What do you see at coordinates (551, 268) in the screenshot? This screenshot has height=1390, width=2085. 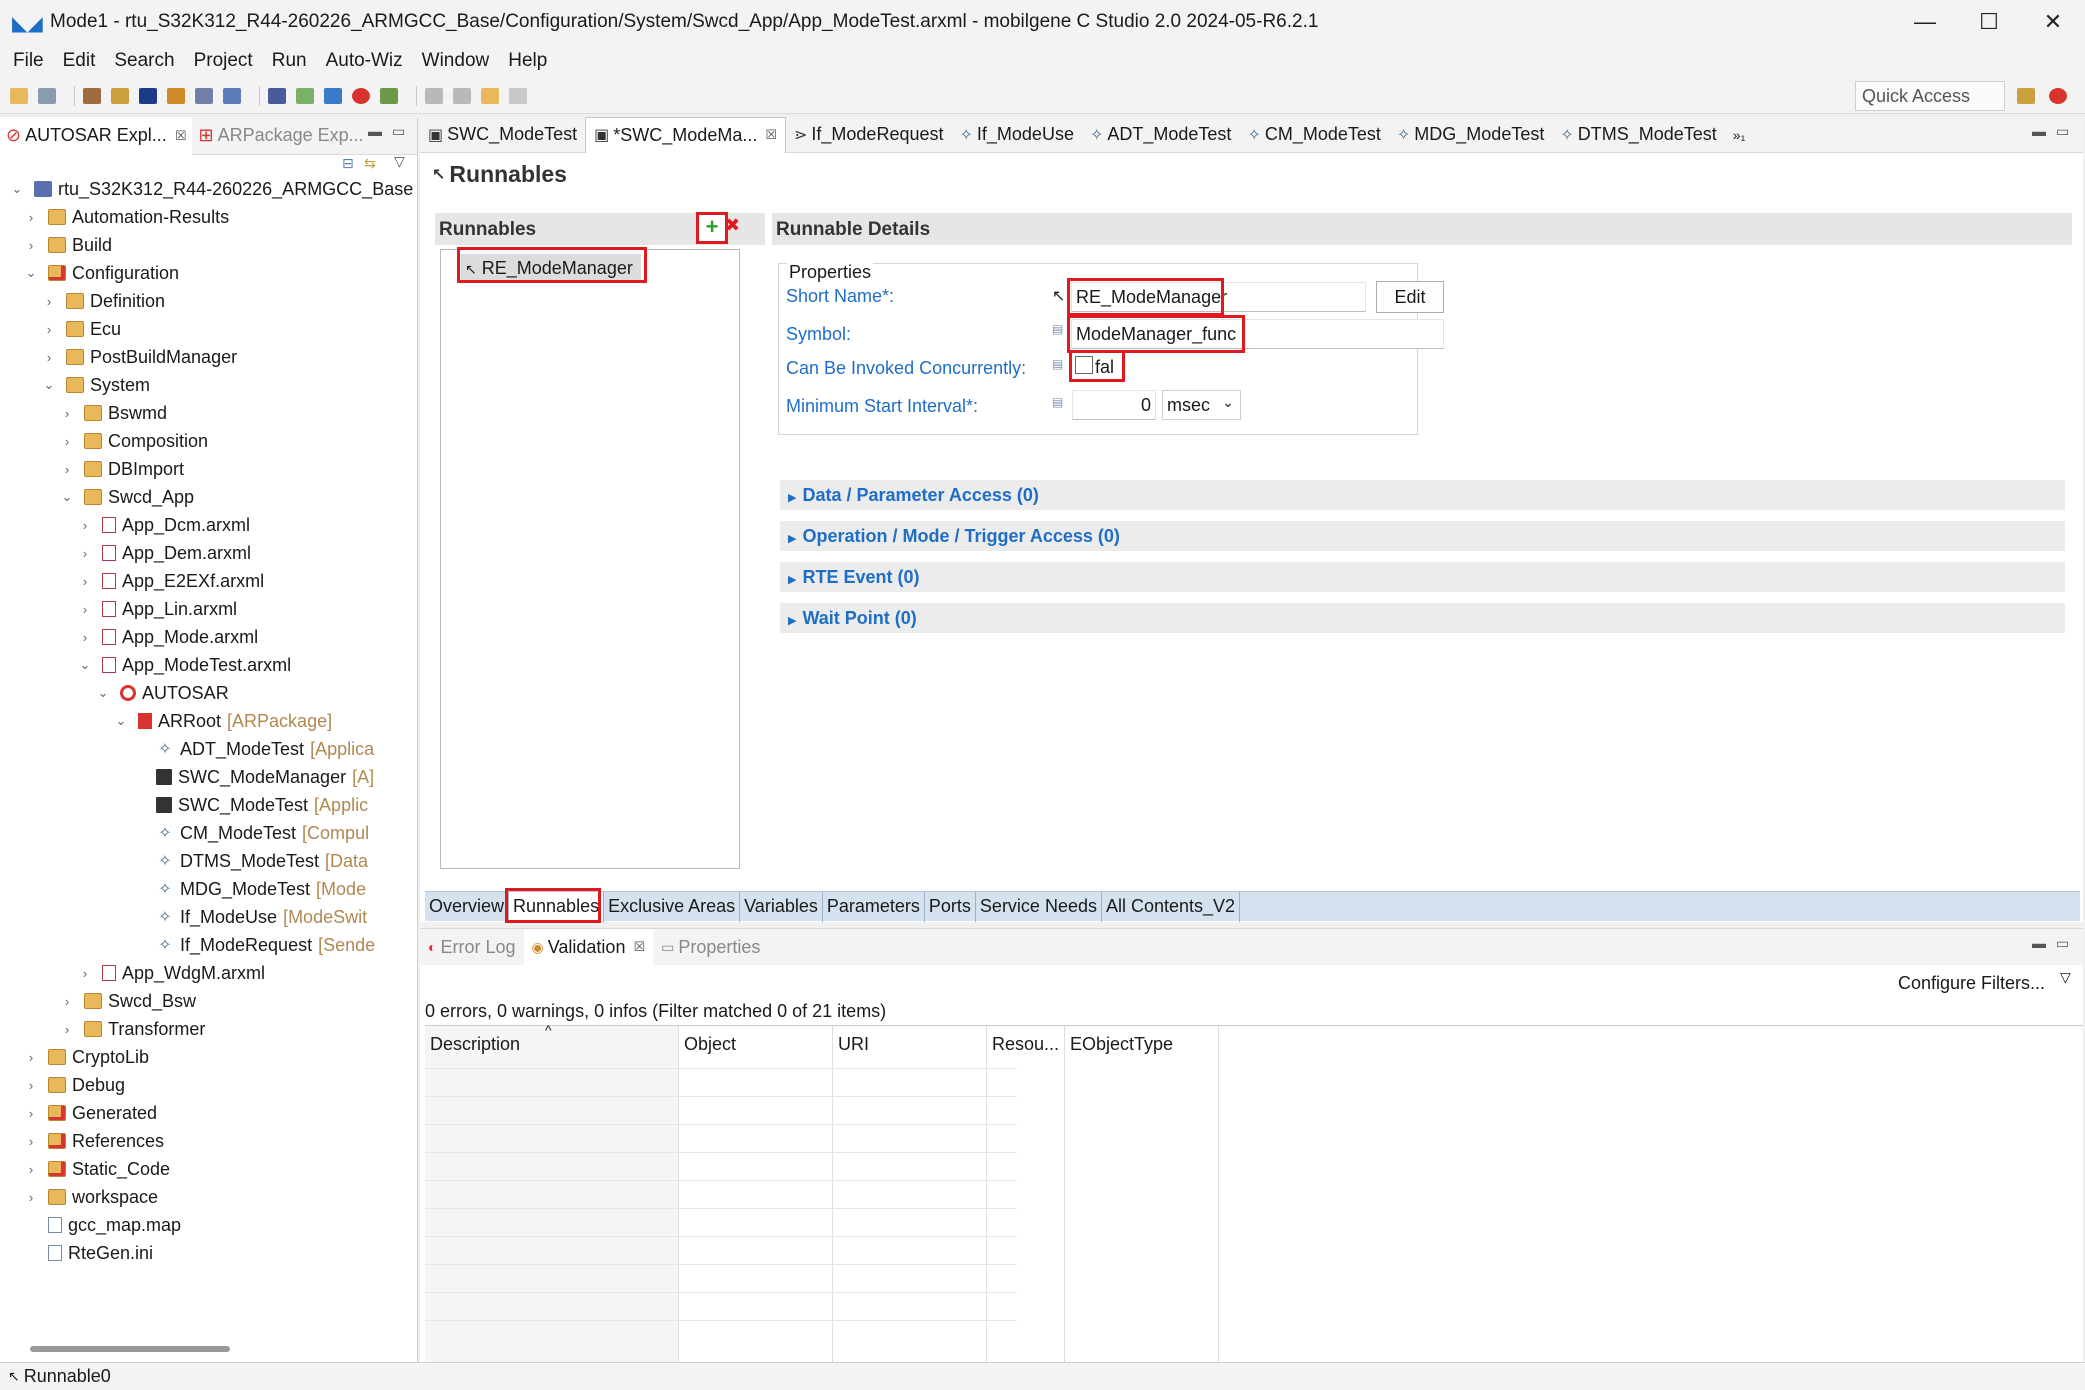 I see `list-item: ↖ RE_ModeManager` at bounding box center [551, 268].